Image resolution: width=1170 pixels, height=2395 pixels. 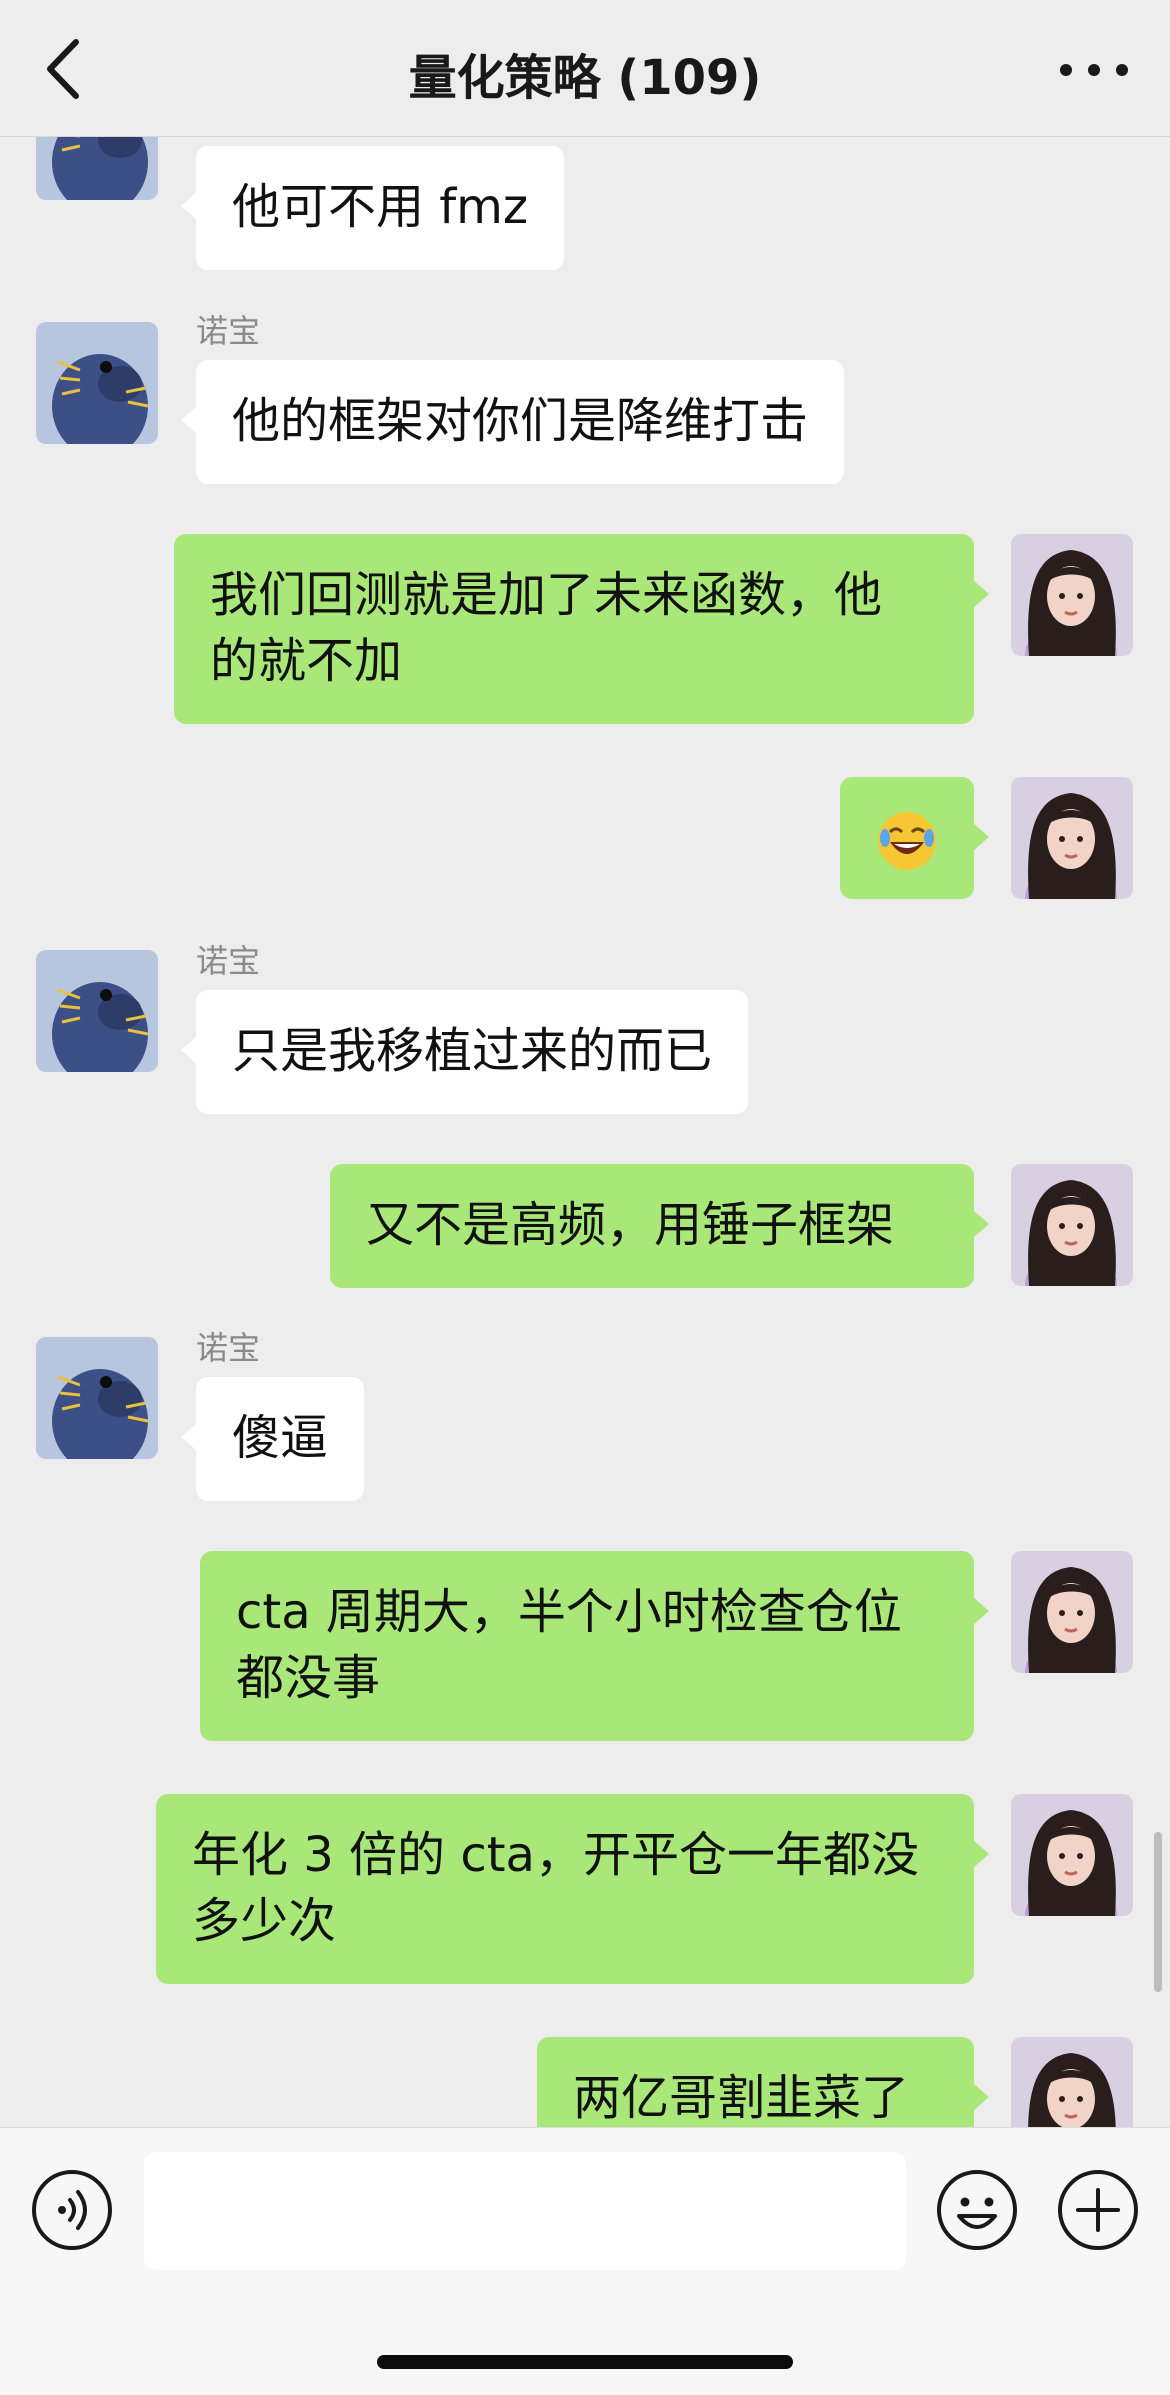 I want to click on more-button, so click(x=1094, y=70).